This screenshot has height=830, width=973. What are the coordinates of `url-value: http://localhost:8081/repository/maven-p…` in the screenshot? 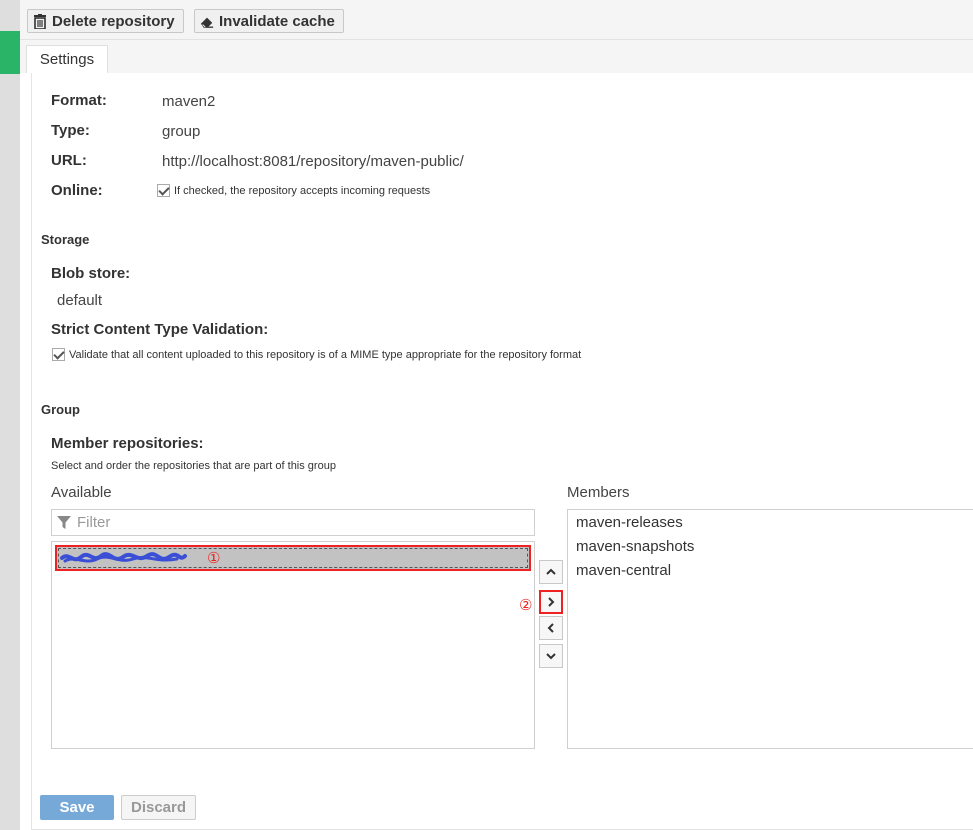 It's located at (313, 161).